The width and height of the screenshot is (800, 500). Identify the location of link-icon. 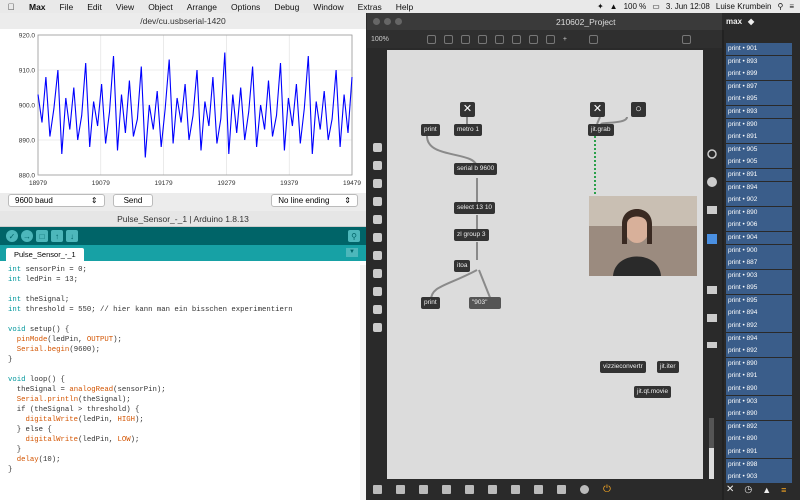
(377, 255).